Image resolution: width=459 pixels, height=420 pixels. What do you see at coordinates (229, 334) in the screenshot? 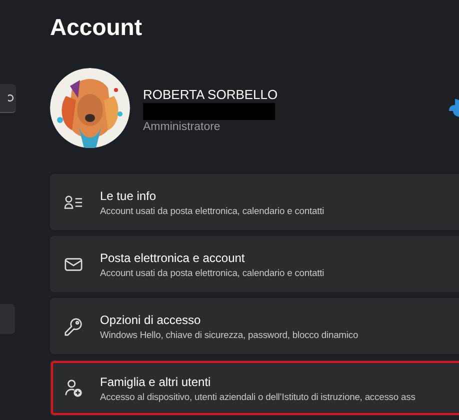
I see `card-description: Windows Hello, chiave di sicurezza, password, blocco dinamico` at bounding box center [229, 334].